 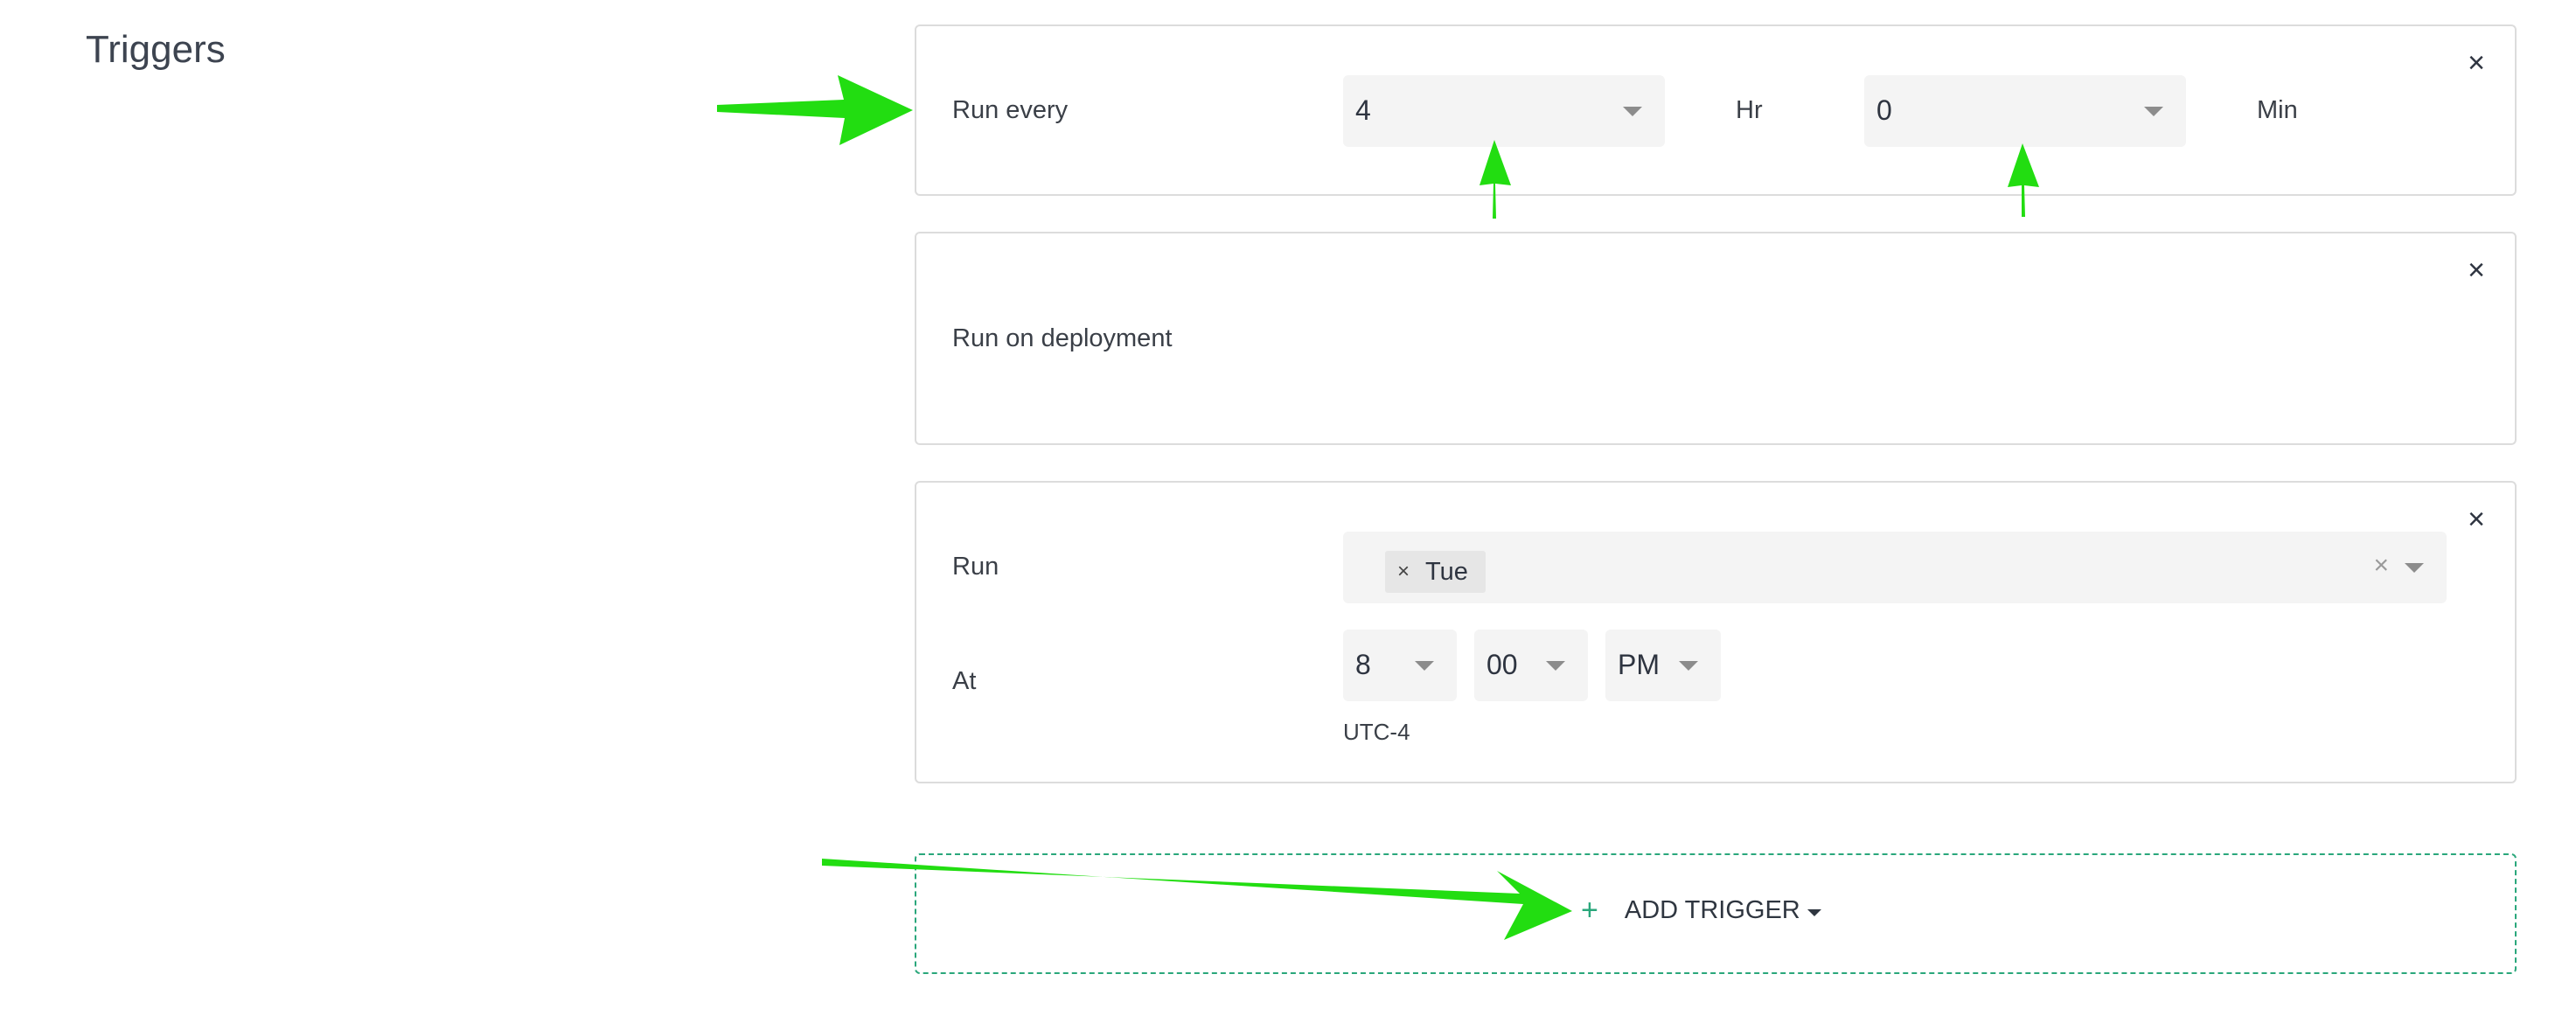 I want to click on add-trigger-button: + ADD TRIGGER, so click(x=1701, y=911).